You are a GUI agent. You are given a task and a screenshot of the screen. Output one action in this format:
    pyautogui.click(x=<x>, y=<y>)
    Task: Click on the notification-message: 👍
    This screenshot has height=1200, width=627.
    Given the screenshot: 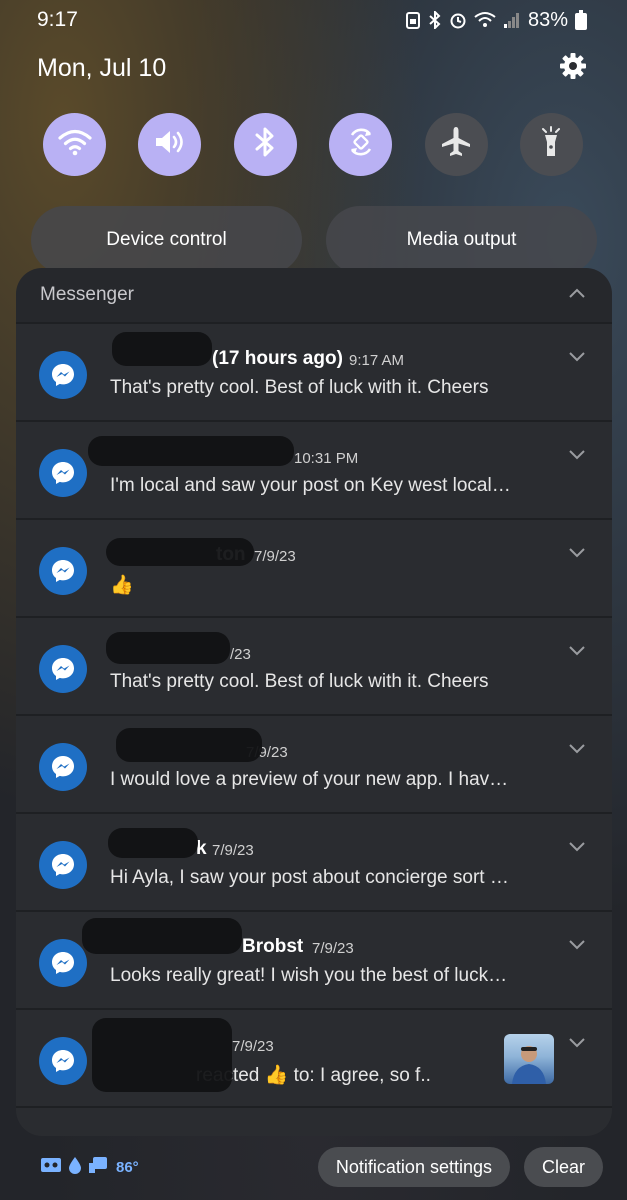 What is the action you would take?
    pyautogui.click(x=122, y=585)
    